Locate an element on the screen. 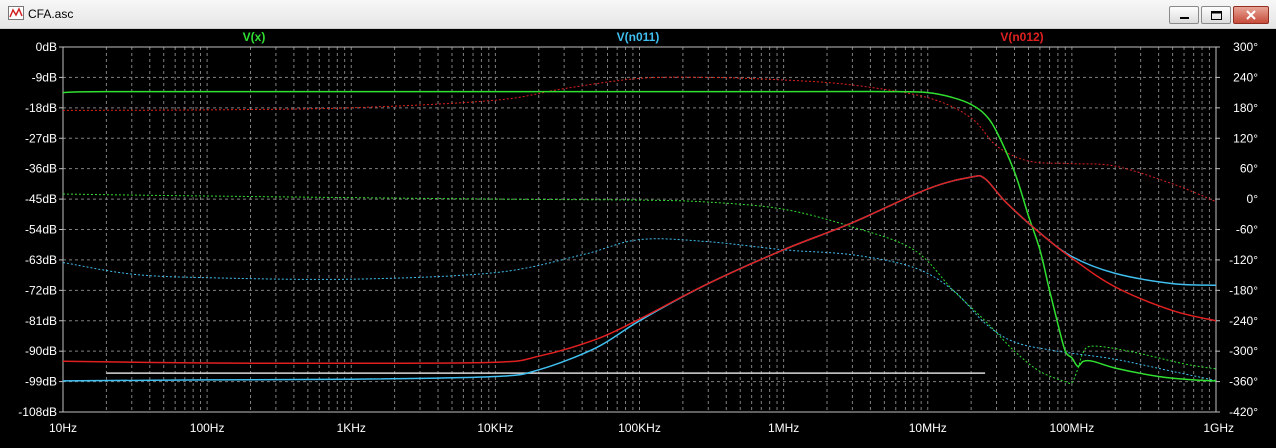 This screenshot has height=448, width=1276. y-tick-label-left: -90dB is located at coordinates (41, 351).